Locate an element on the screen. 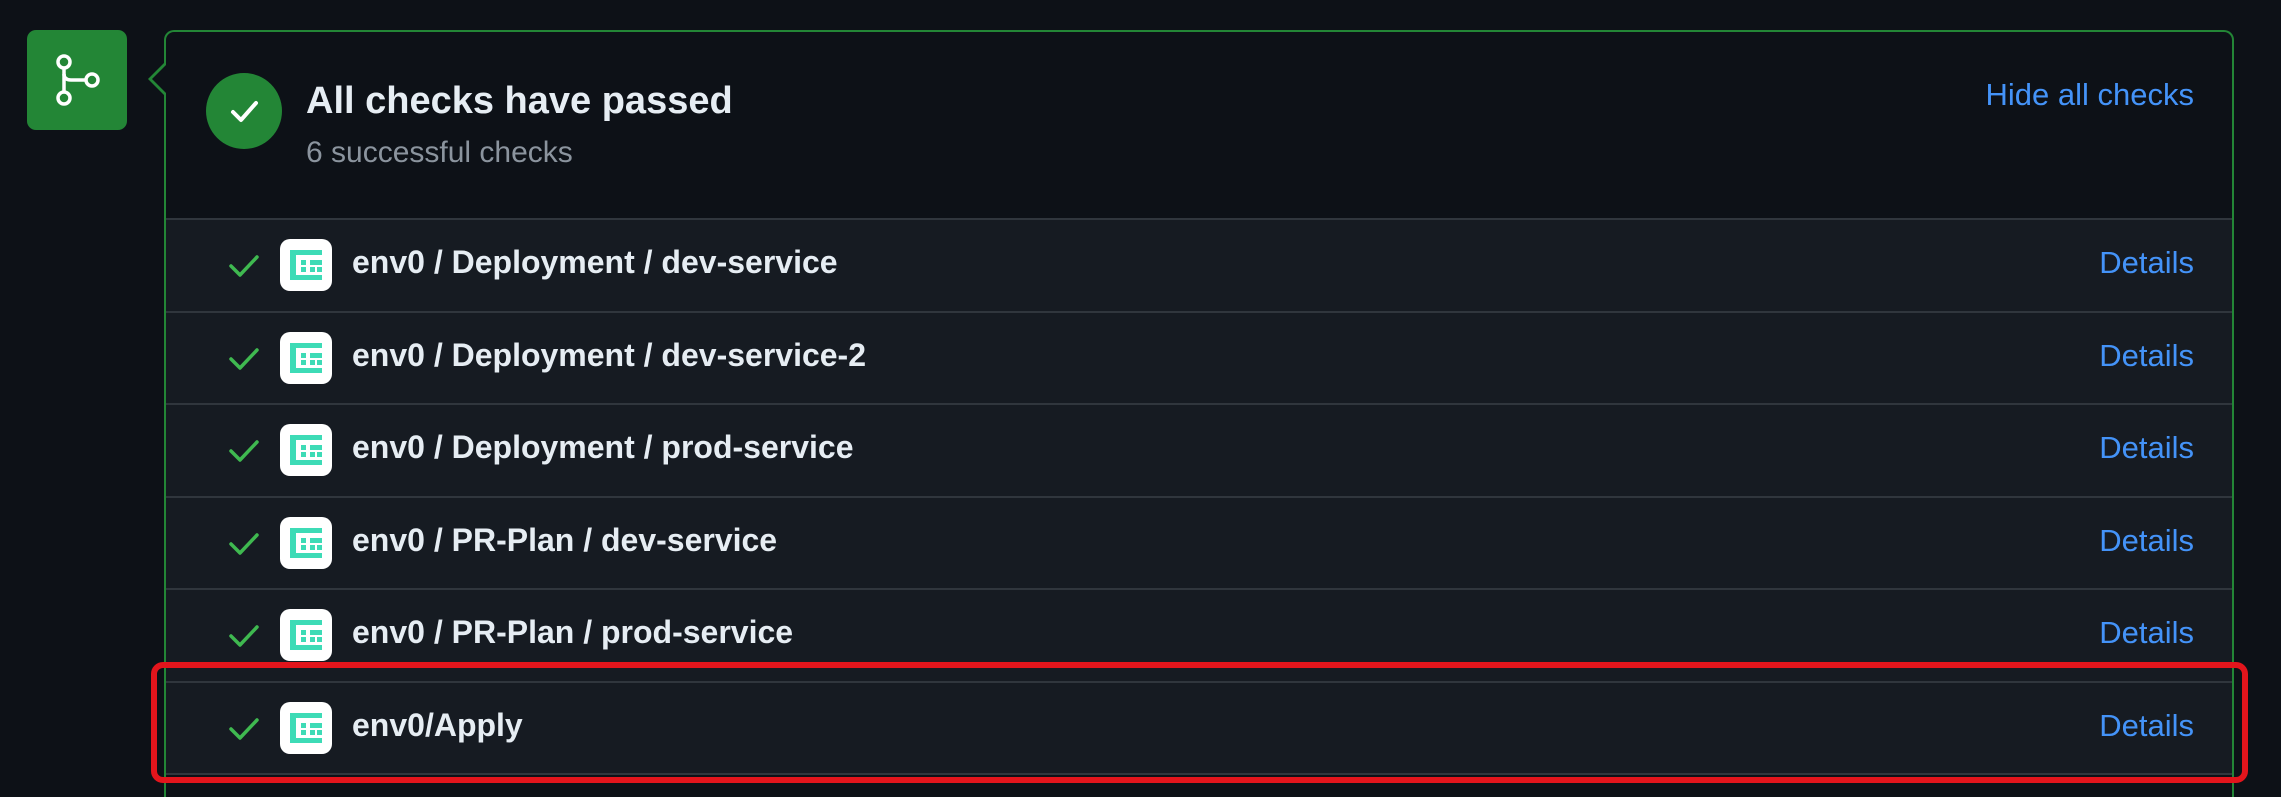 Image resolution: width=2281 pixels, height=797 pixels. check-name: env0 / Deployment / dev-service is located at coordinates (595, 262).